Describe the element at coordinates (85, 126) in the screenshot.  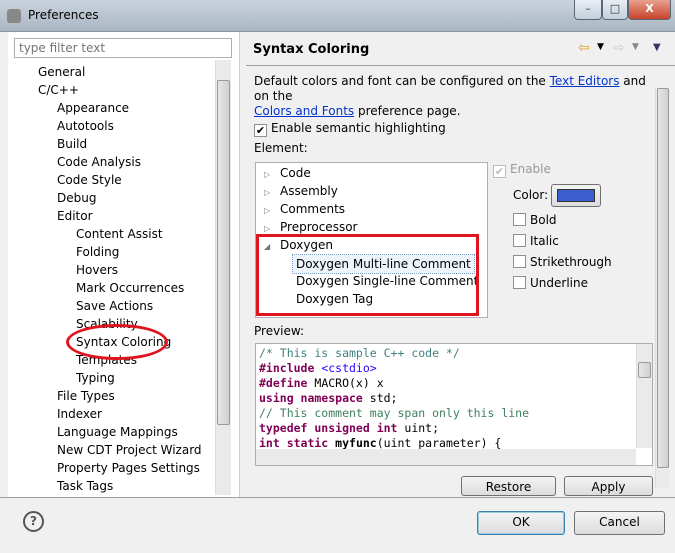
I see `tree-item: Autotools` at that location.